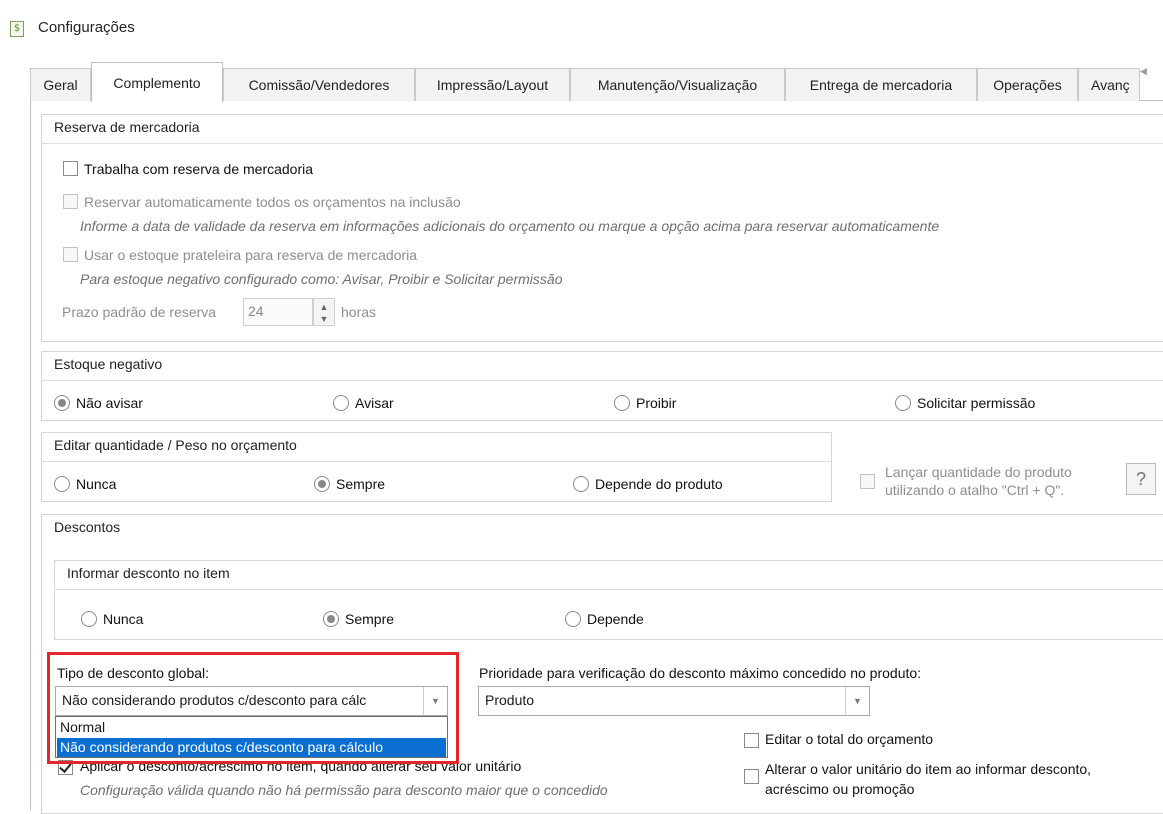  What do you see at coordinates (127, 127) in the screenshot?
I see `reserva-title: Reserva de mercadoria` at bounding box center [127, 127].